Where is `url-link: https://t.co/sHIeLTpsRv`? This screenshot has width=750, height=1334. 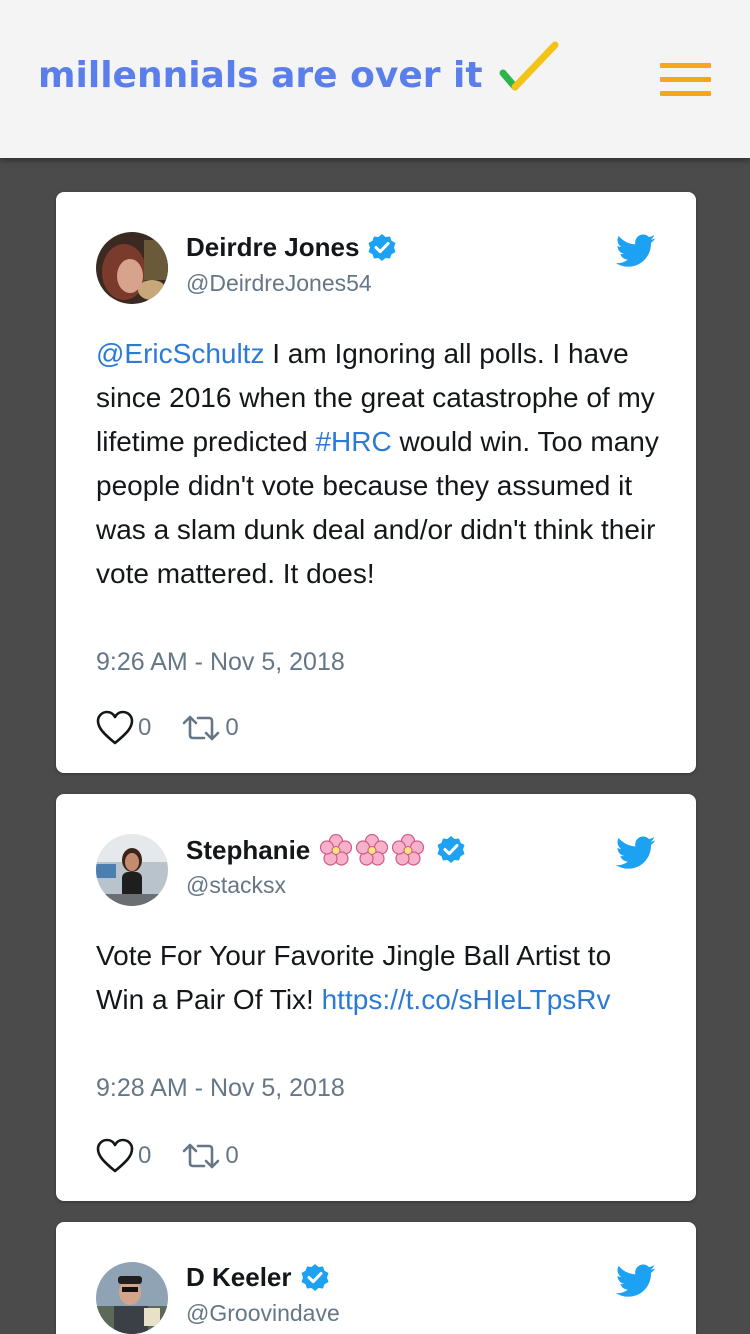
url-link: https://t.co/sHIeLTpsRv is located at coordinates (466, 999).